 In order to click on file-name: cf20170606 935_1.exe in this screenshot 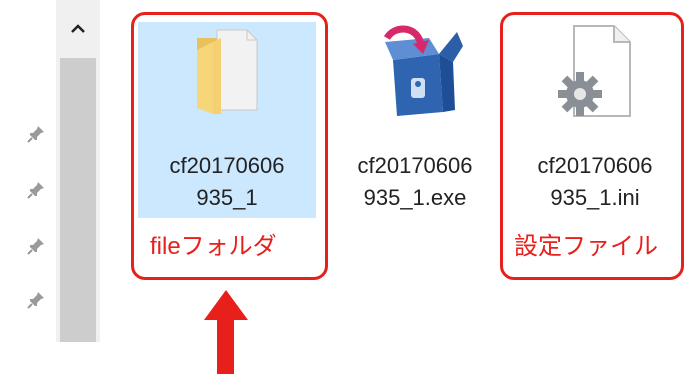, I will do `click(415, 181)`.